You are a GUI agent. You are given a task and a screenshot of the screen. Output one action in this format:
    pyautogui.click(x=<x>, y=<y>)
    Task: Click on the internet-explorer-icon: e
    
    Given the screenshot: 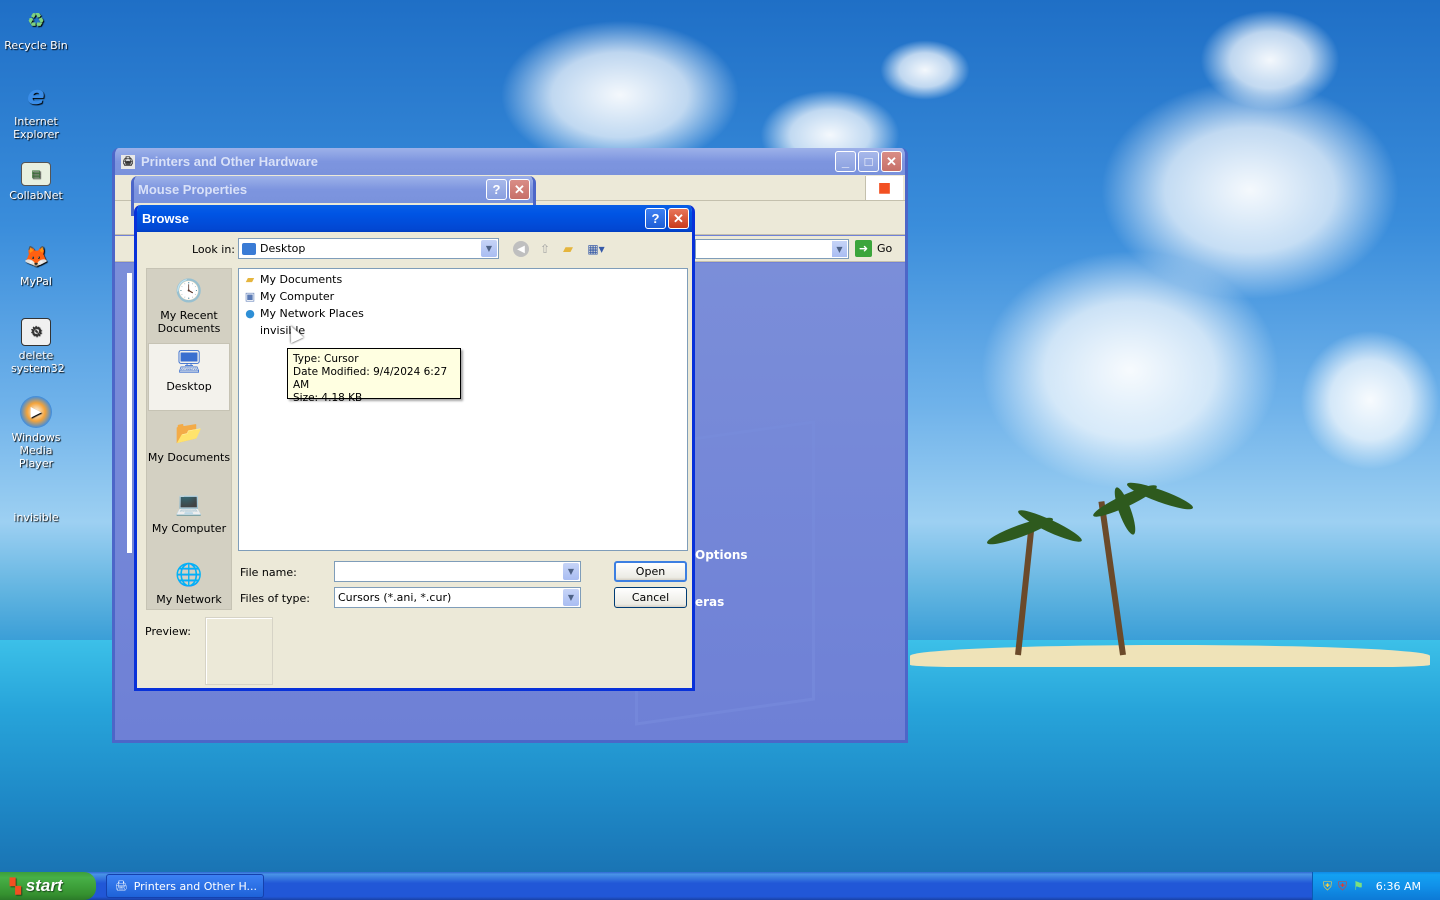 What is the action you would take?
    pyautogui.click(x=36, y=96)
    